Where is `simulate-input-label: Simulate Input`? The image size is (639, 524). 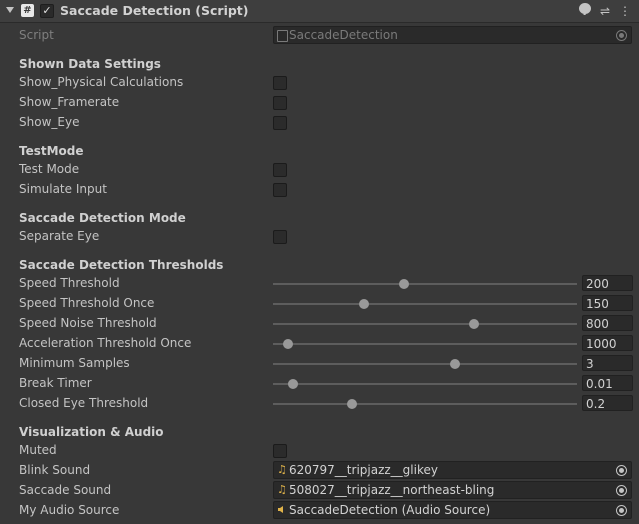
simulate-input-label: Simulate Input is located at coordinates (63, 189).